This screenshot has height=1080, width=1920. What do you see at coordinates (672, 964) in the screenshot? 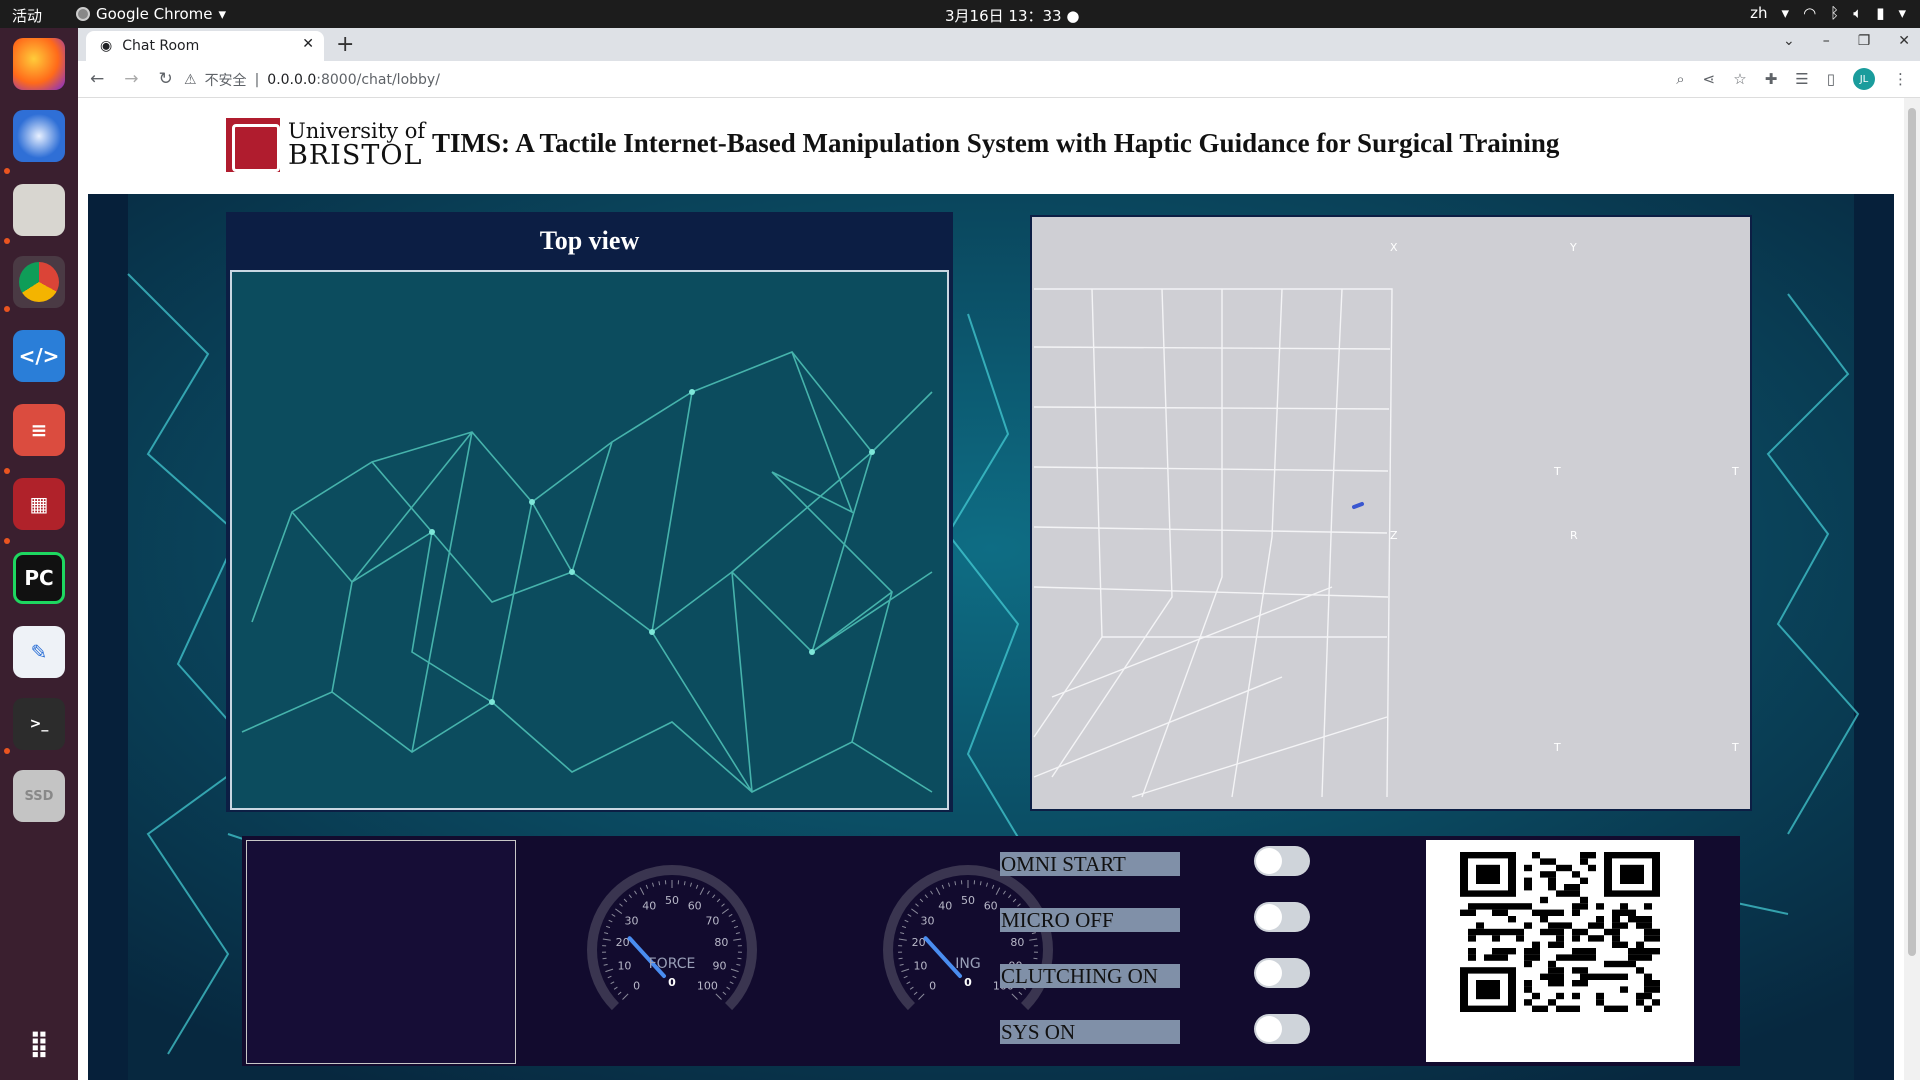
I see `gauge-label: FORCE` at bounding box center [672, 964].